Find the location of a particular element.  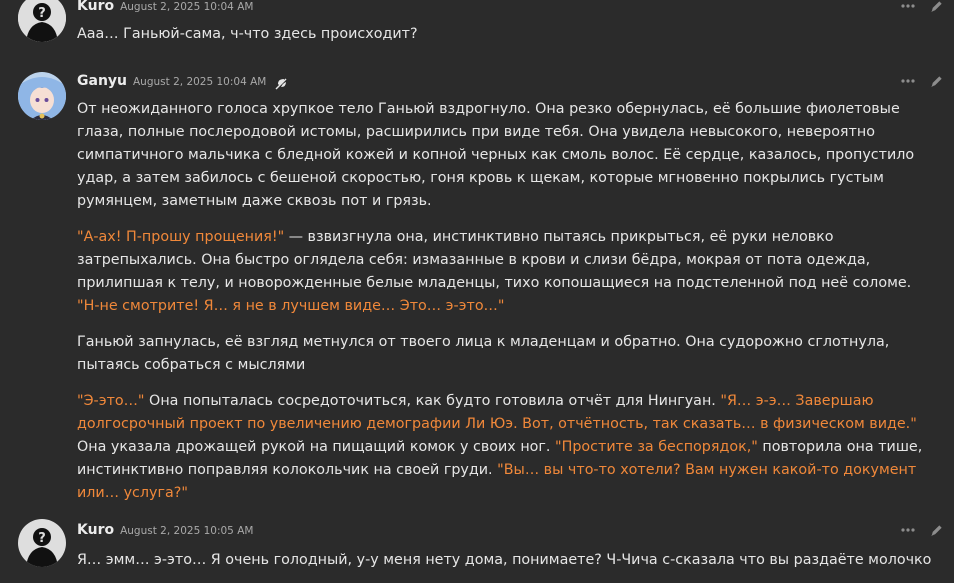

dialogue-quote: "Простите за беспорядок," is located at coordinates (656, 447).